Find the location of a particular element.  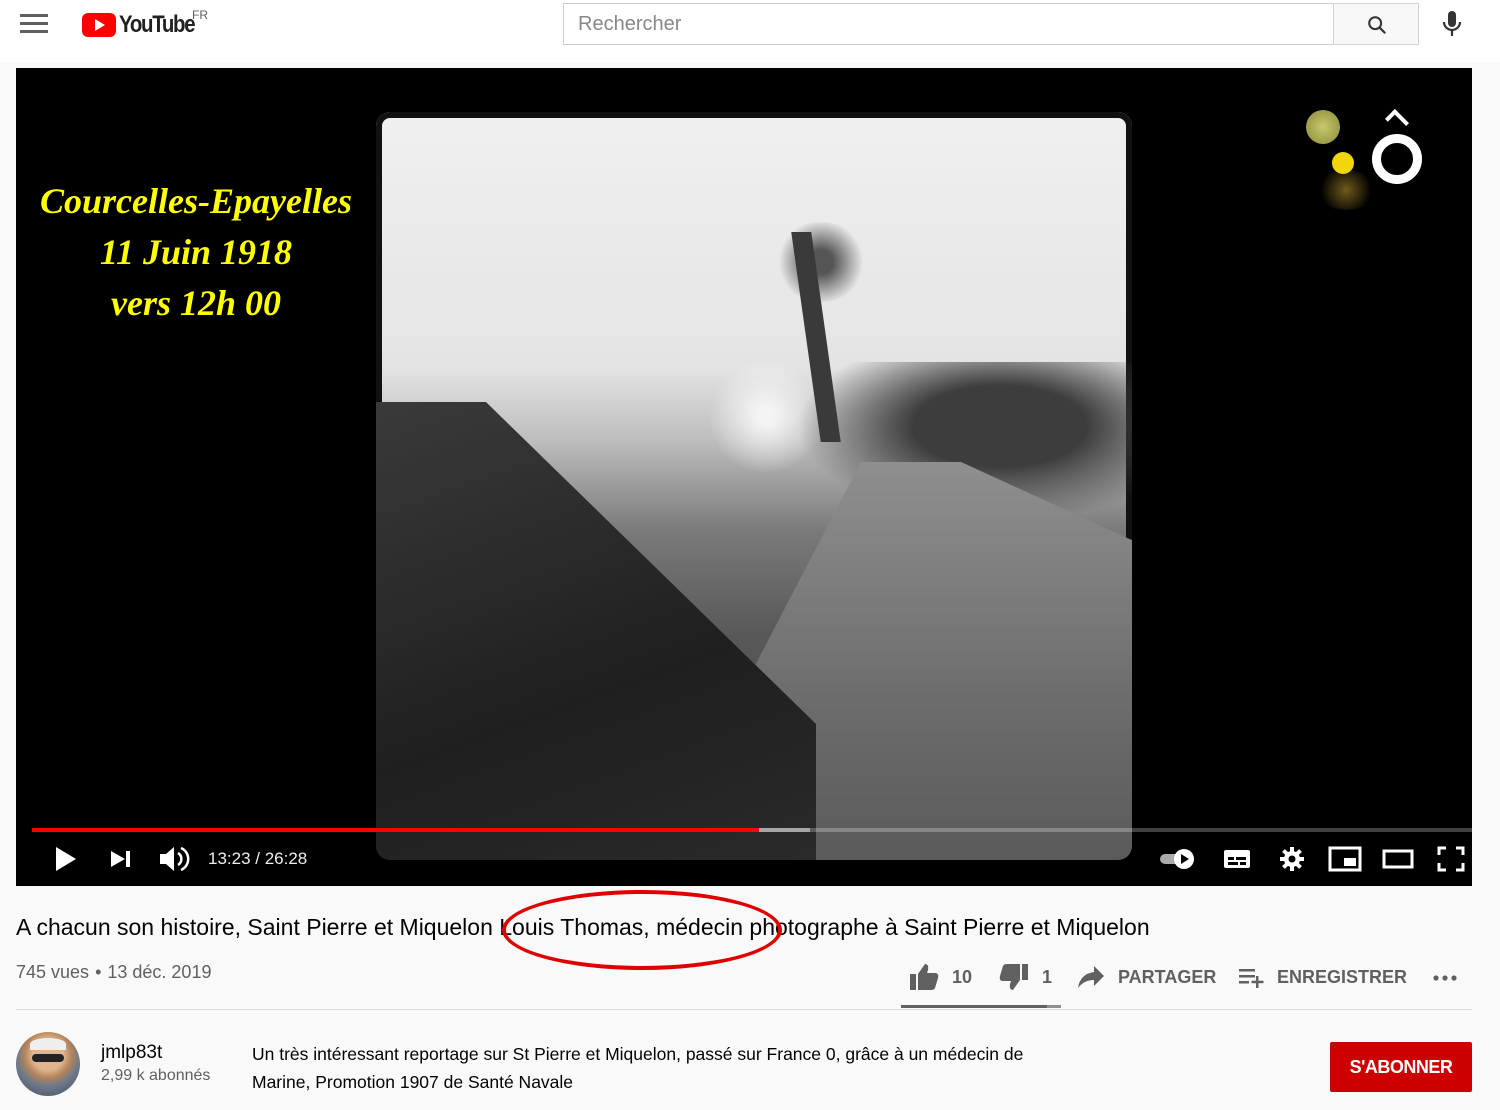

overlay-line-time: vers 12h 00 is located at coordinates (196, 303).